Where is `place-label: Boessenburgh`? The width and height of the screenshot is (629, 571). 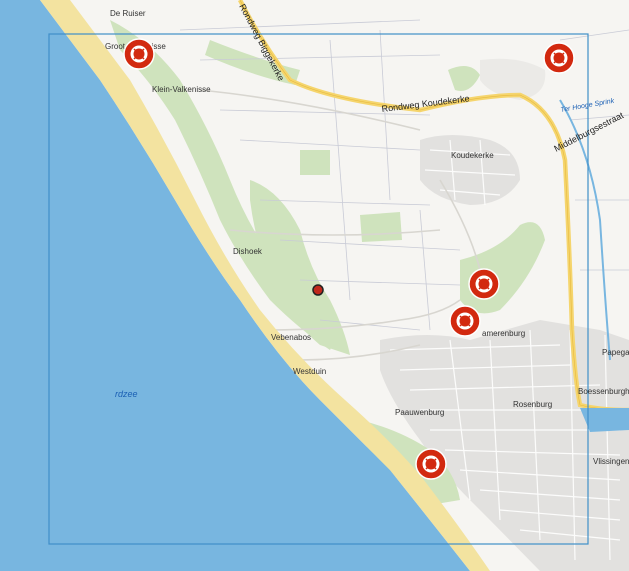 place-label: Boessenburgh is located at coordinates (603, 391).